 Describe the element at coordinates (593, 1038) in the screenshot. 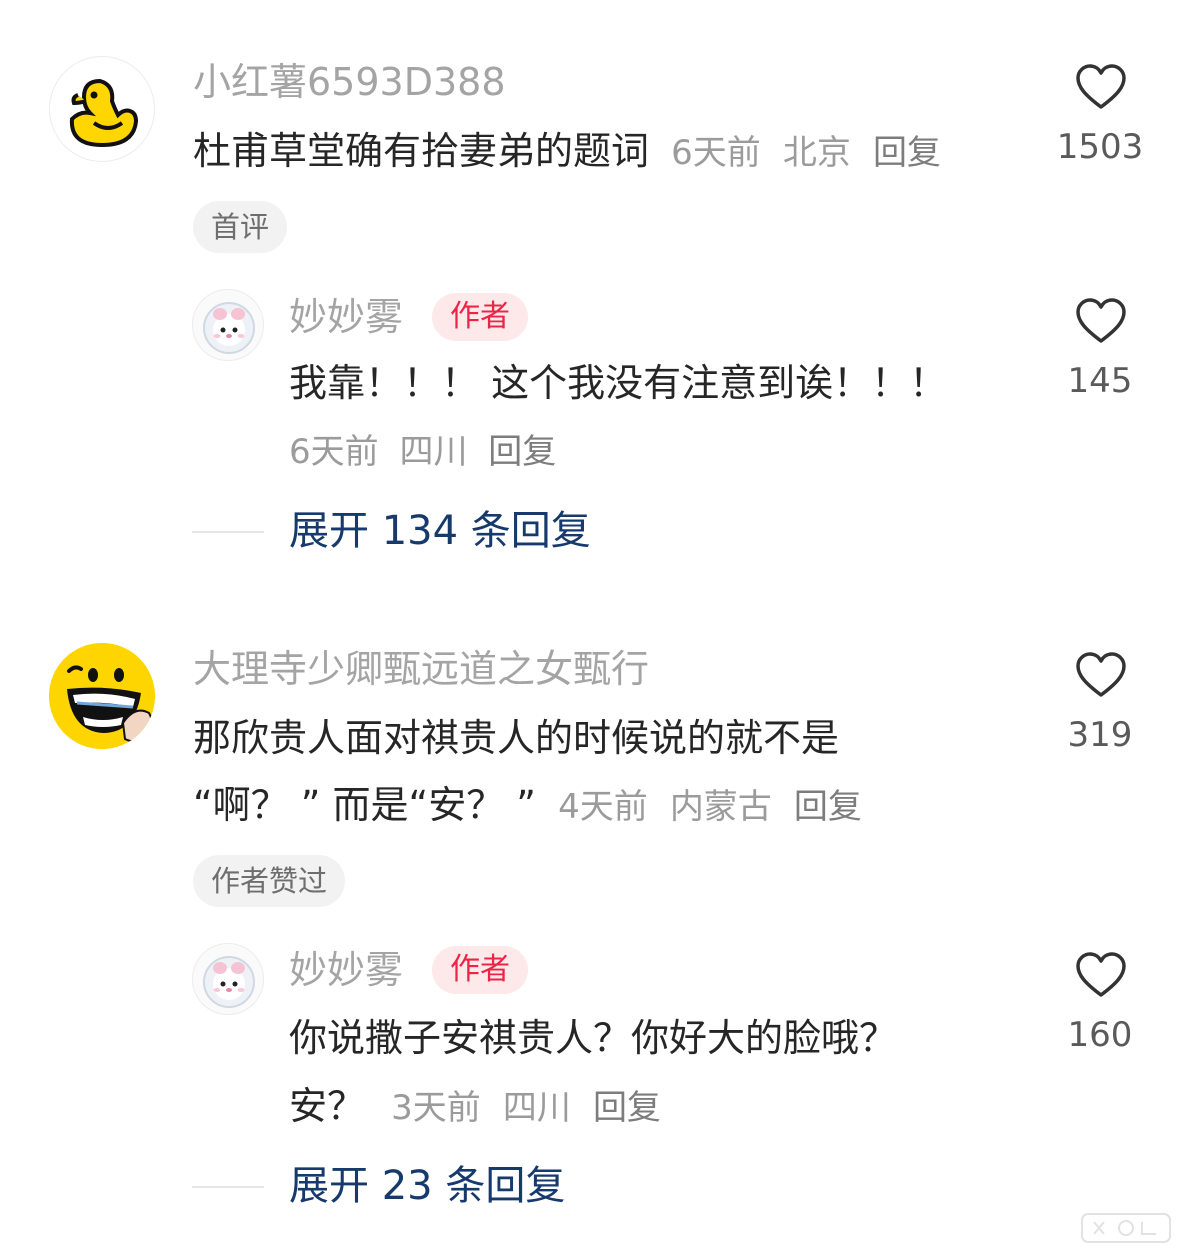

I see `reply-body-line1: 你说撒子安祺贵人？你好大的脸哦？` at that location.